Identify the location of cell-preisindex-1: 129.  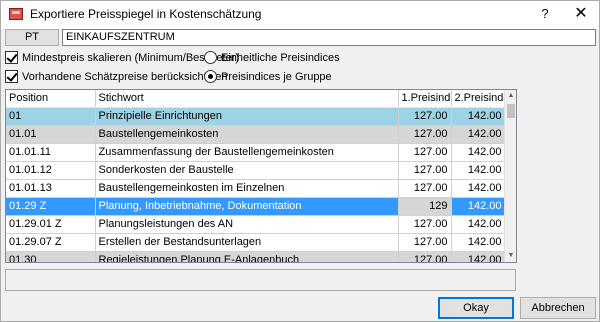
(425, 206).